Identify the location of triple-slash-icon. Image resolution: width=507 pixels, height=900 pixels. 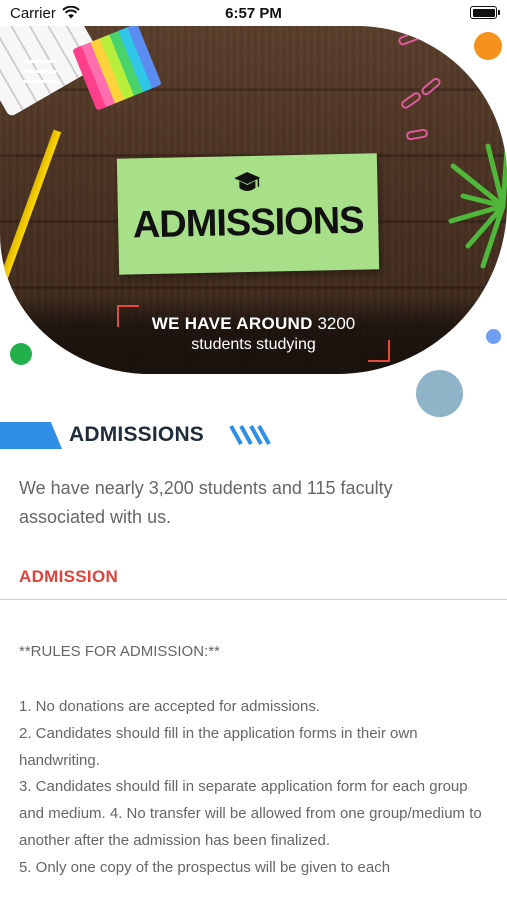
(250, 435).